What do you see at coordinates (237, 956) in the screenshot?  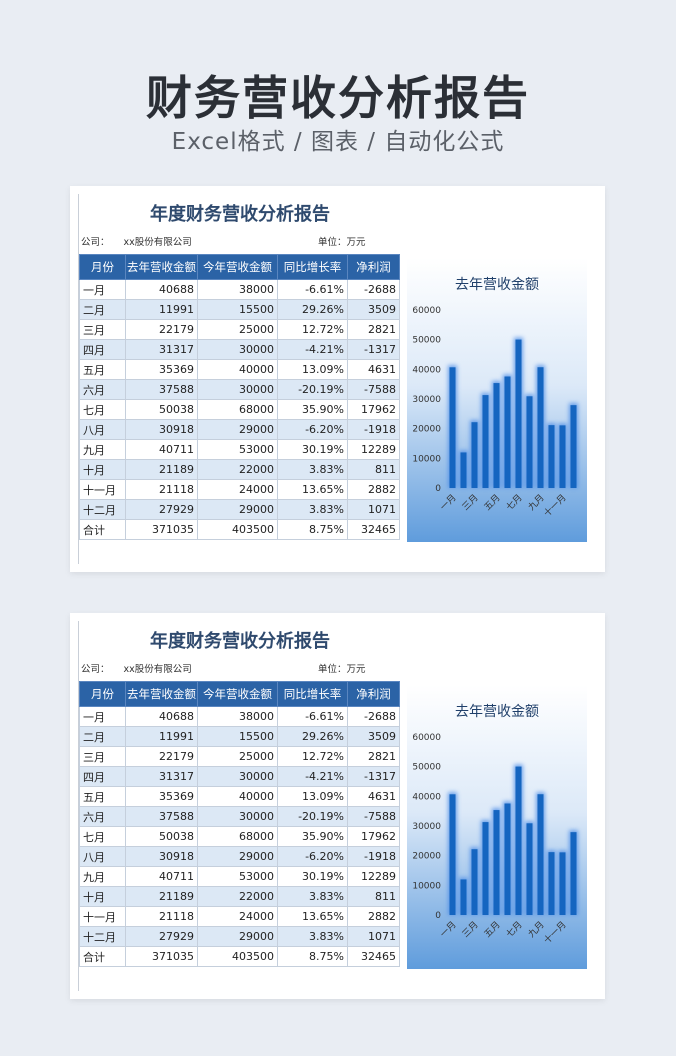 I see `table-cell: 403500` at bounding box center [237, 956].